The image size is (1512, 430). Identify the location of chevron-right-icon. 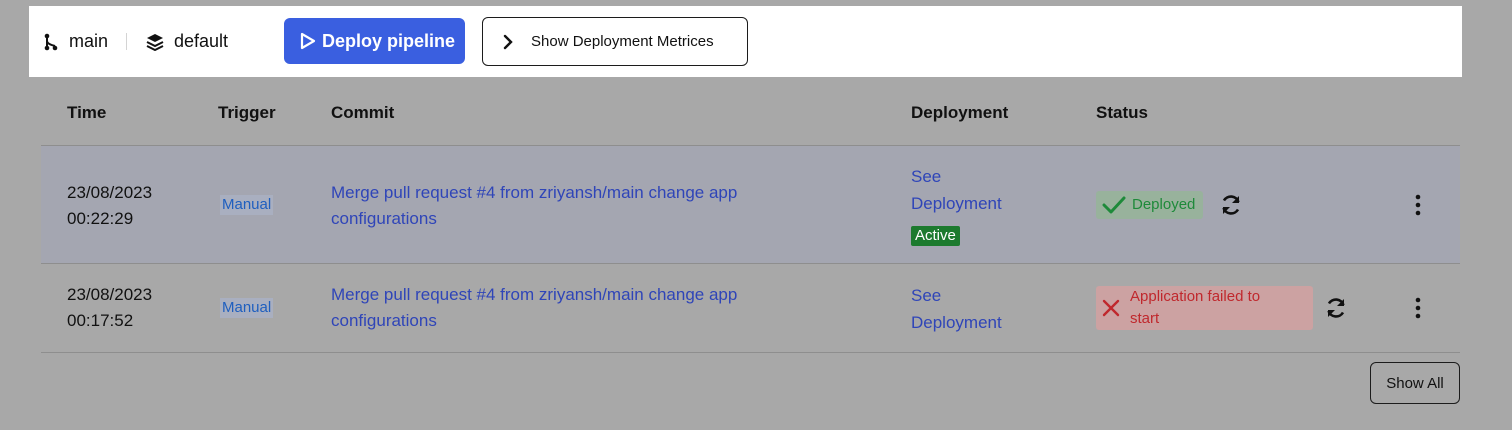
(508, 41).